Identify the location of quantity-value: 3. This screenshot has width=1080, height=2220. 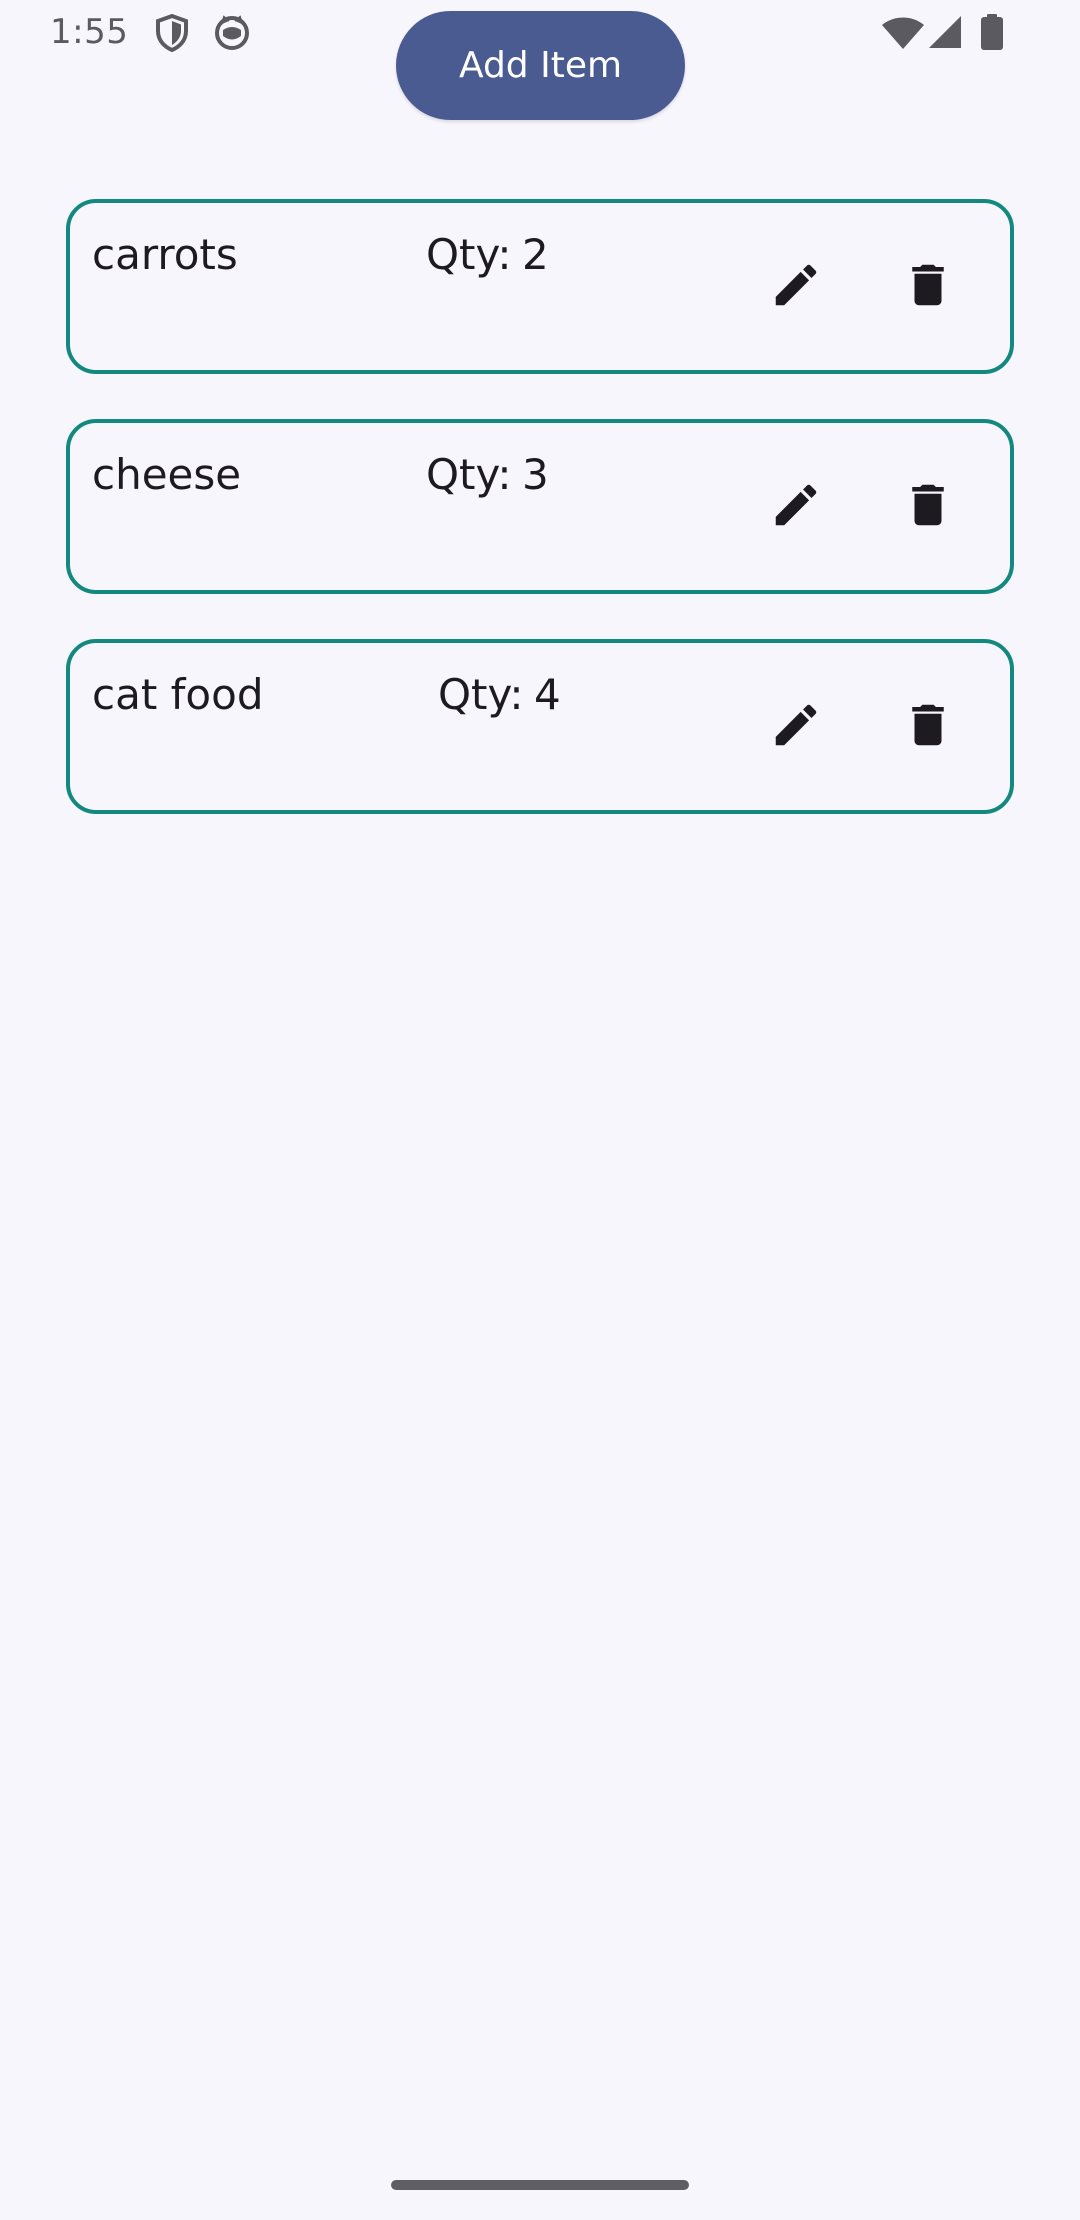
(535, 474).